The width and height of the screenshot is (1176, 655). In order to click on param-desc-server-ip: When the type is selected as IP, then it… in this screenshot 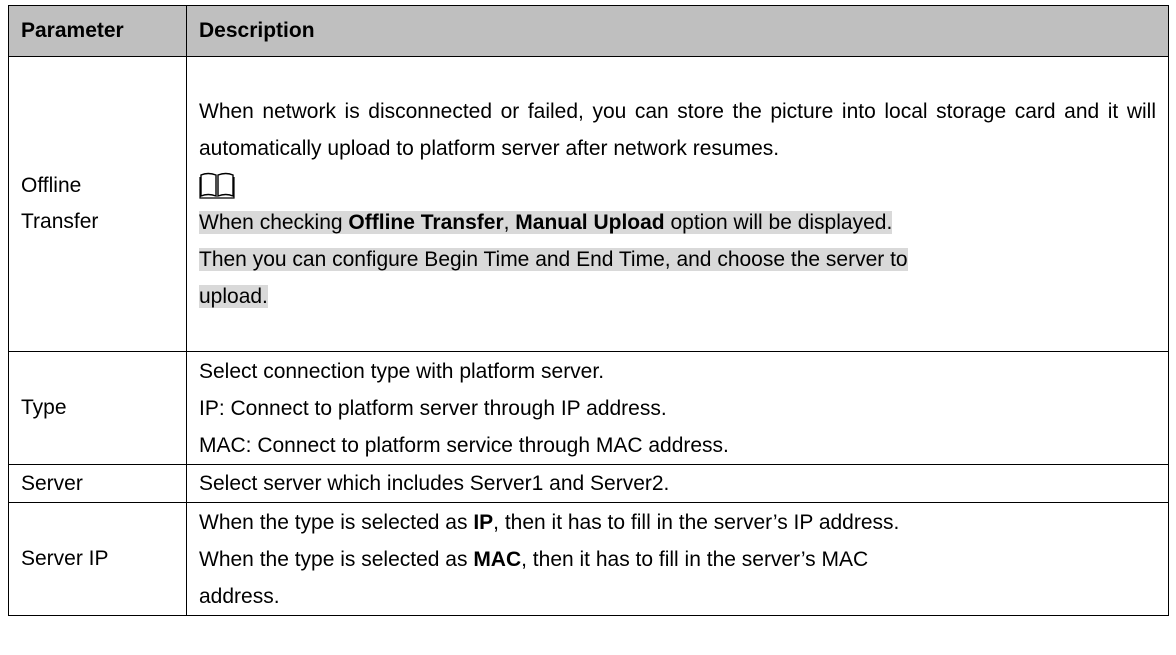, I will do `click(677, 559)`.